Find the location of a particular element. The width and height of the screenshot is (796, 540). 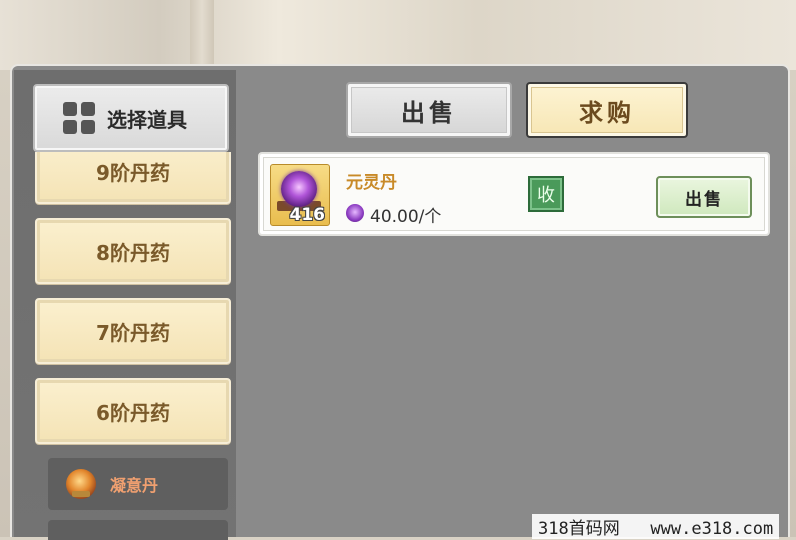

subcategory-label: 凝意丹 is located at coordinates (134, 485).